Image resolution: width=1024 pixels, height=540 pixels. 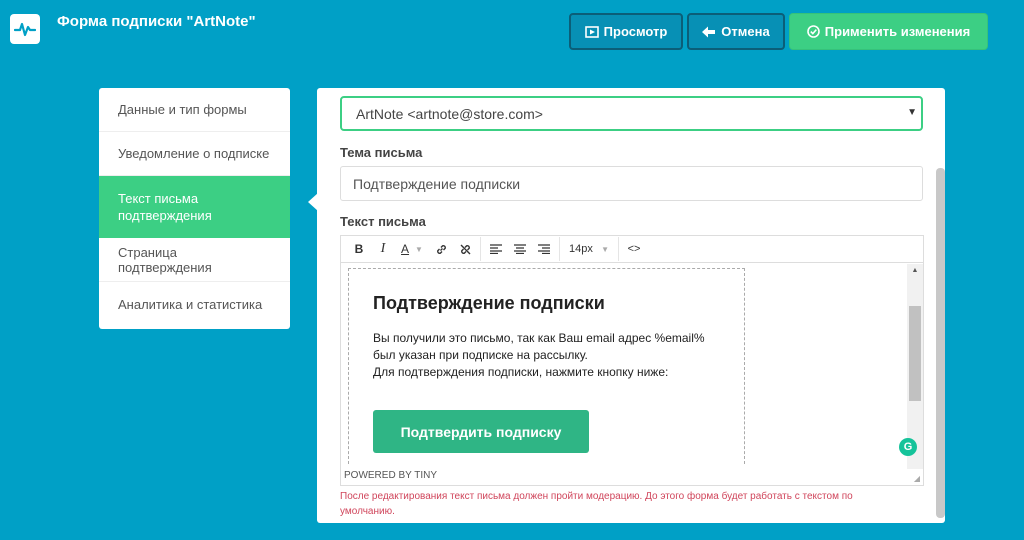 What do you see at coordinates (383, 249) in the screenshot?
I see `italic-icon: I` at bounding box center [383, 249].